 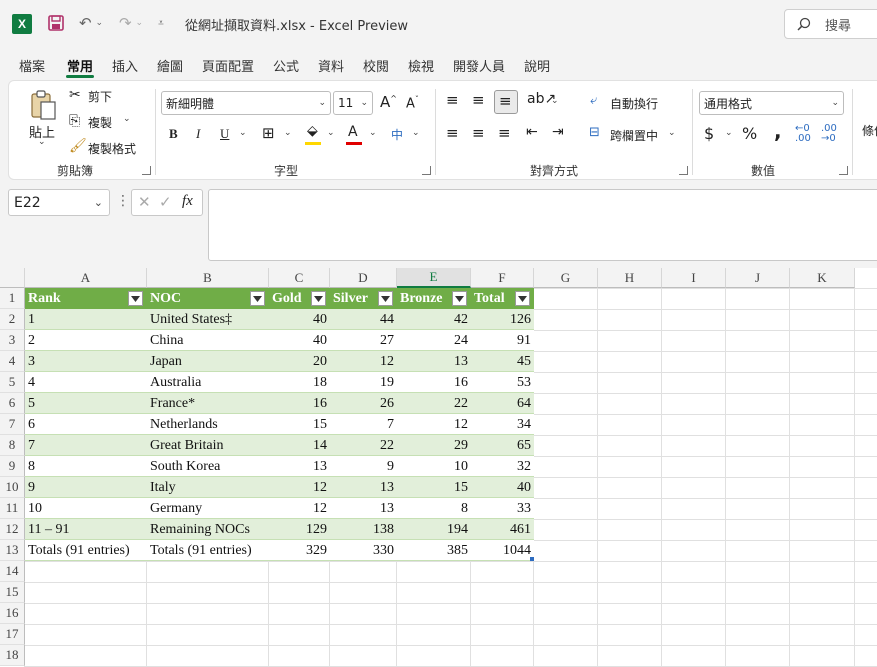 What do you see at coordinates (86, 529) in the screenshot?
I see `table-cell: 11 – 91` at bounding box center [86, 529].